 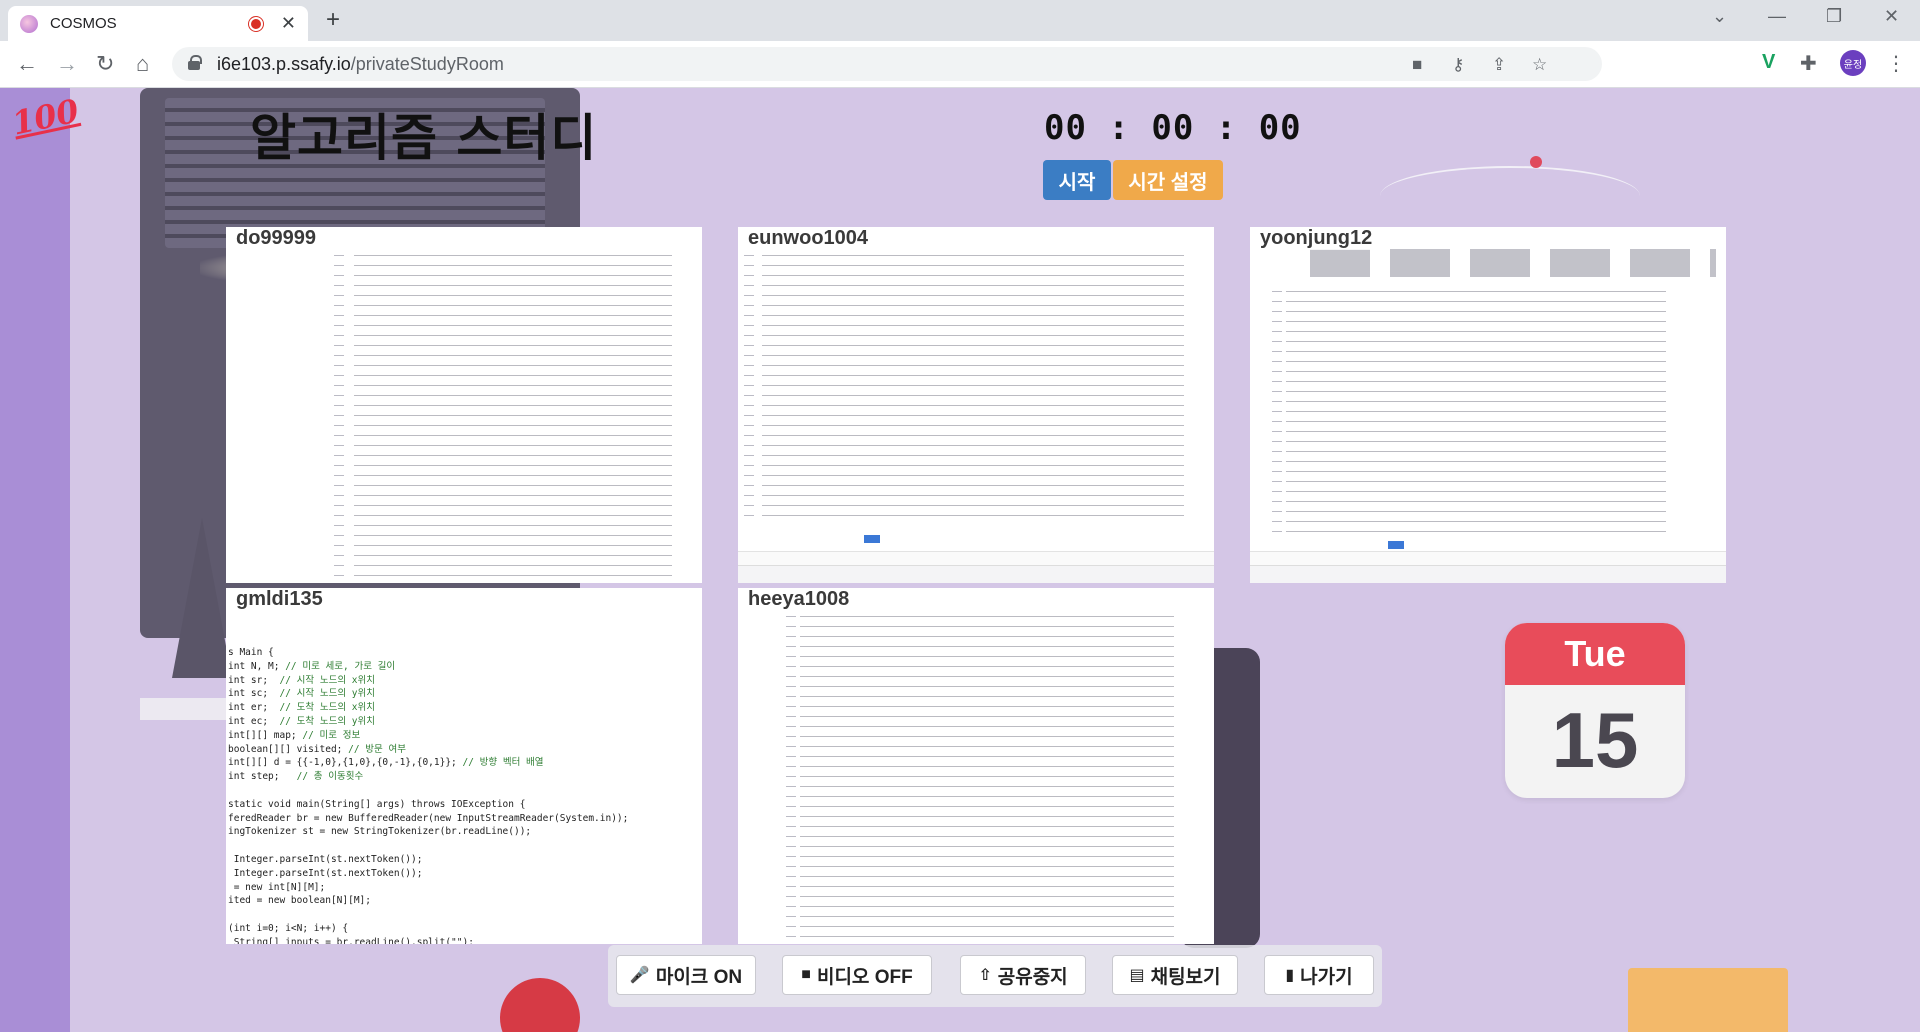 What do you see at coordinates (195, 62) in the screenshot?
I see `lock-icon` at bounding box center [195, 62].